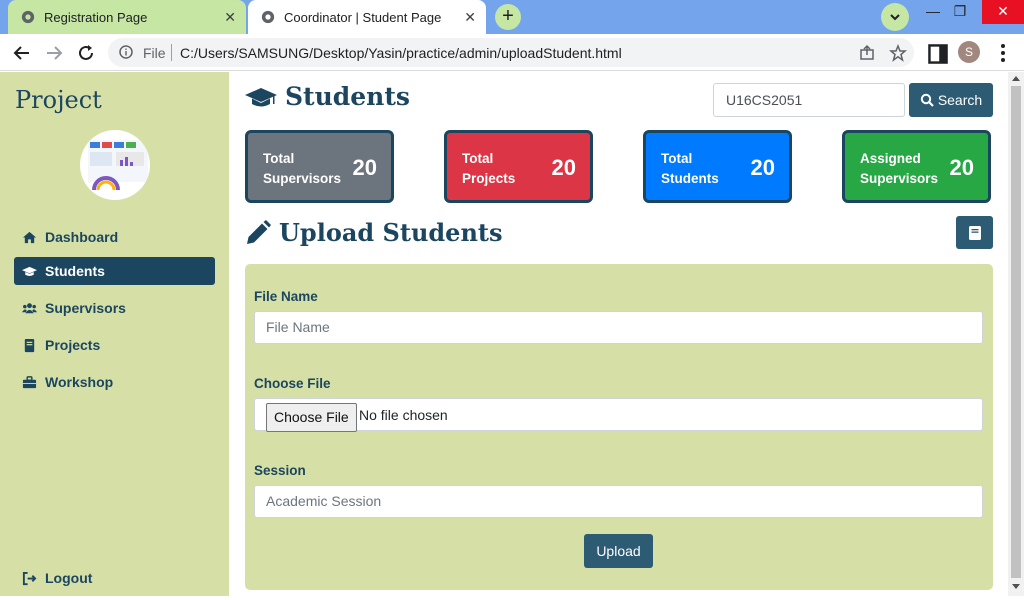  What do you see at coordinates (29, 307) in the screenshot?
I see `users-icon` at bounding box center [29, 307].